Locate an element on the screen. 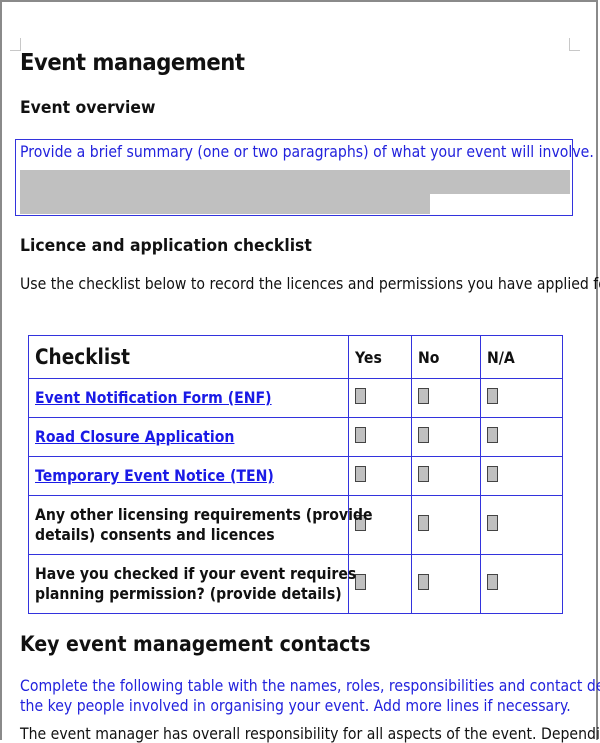  document-title: Event management is located at coordinates (132, 63).